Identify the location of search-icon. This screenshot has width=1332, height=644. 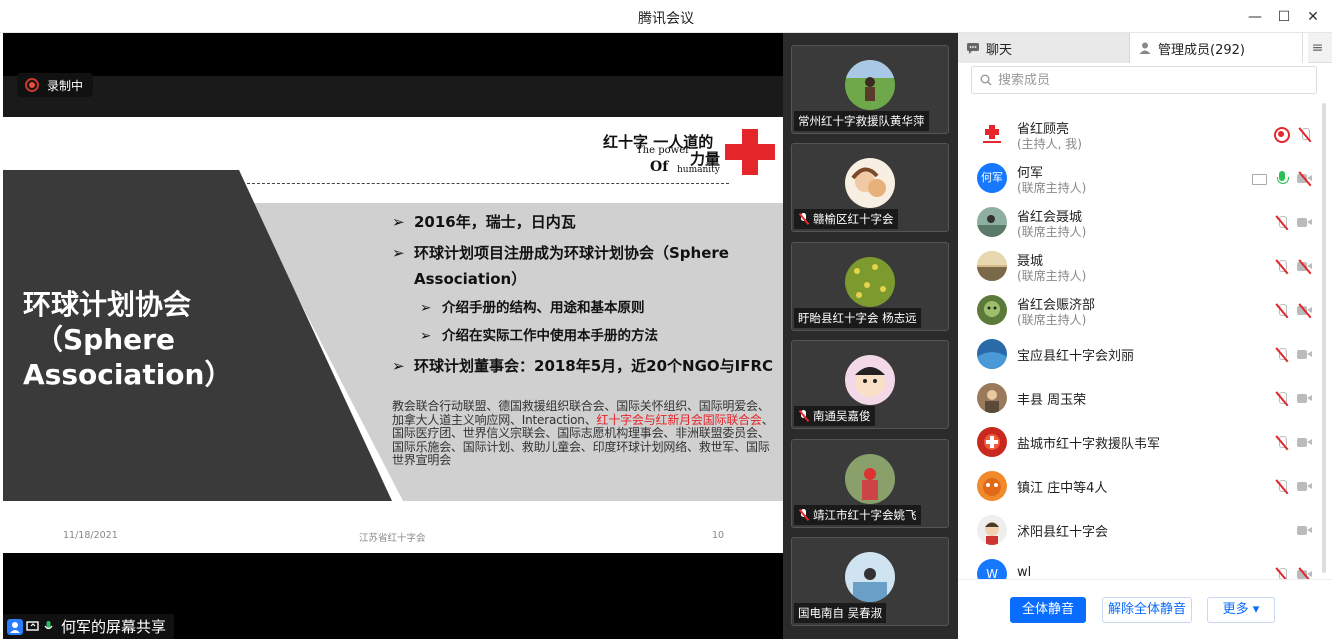
(986, 80).